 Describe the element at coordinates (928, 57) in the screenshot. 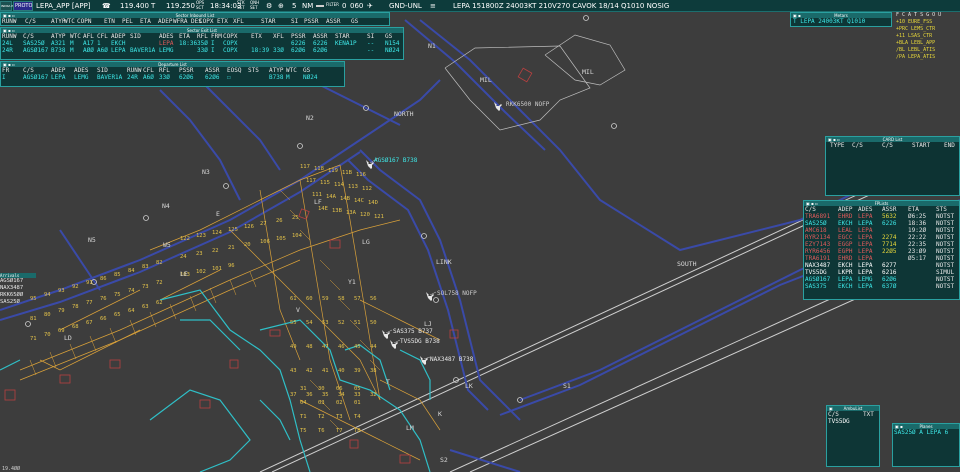

I see `frequency-item: /PA LEPA_ATIS` at that location.